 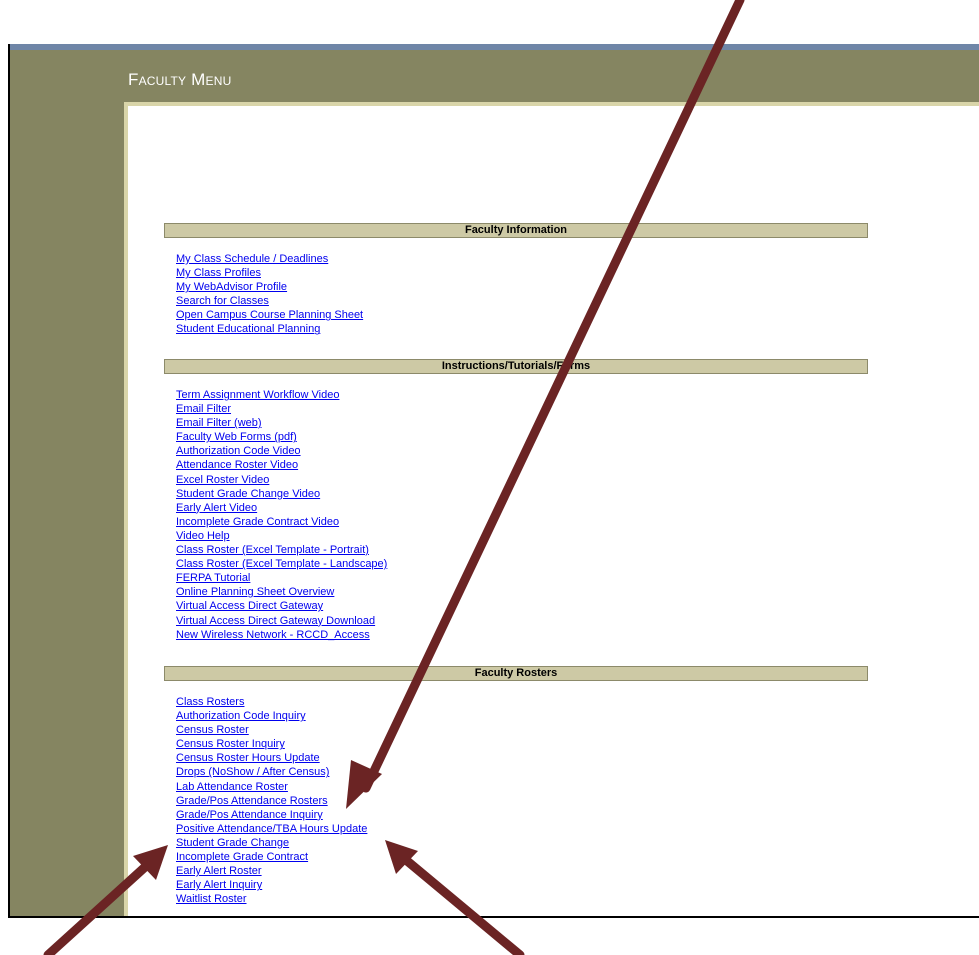 I want to click on link-incomplete-grade-contract-video: Incomplete Grade Contract Video, so click(x=257, y=522).